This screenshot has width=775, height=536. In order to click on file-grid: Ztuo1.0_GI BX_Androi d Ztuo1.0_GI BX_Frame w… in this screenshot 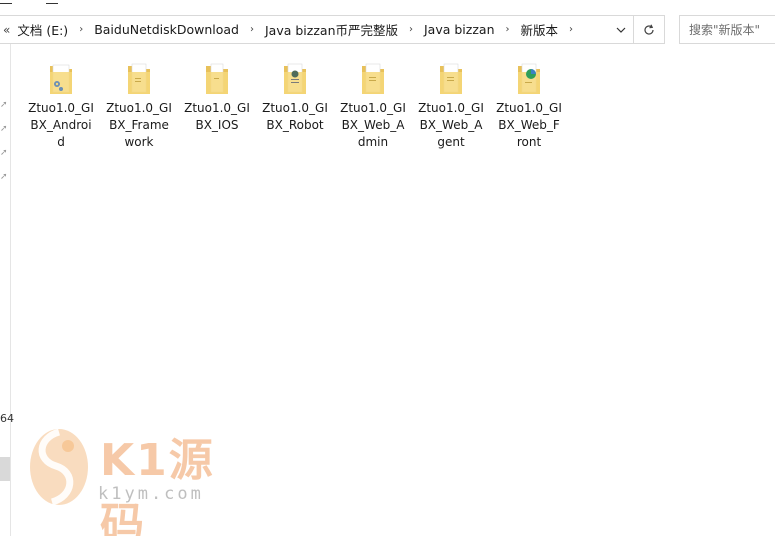, I will do `click(295, 105)`.